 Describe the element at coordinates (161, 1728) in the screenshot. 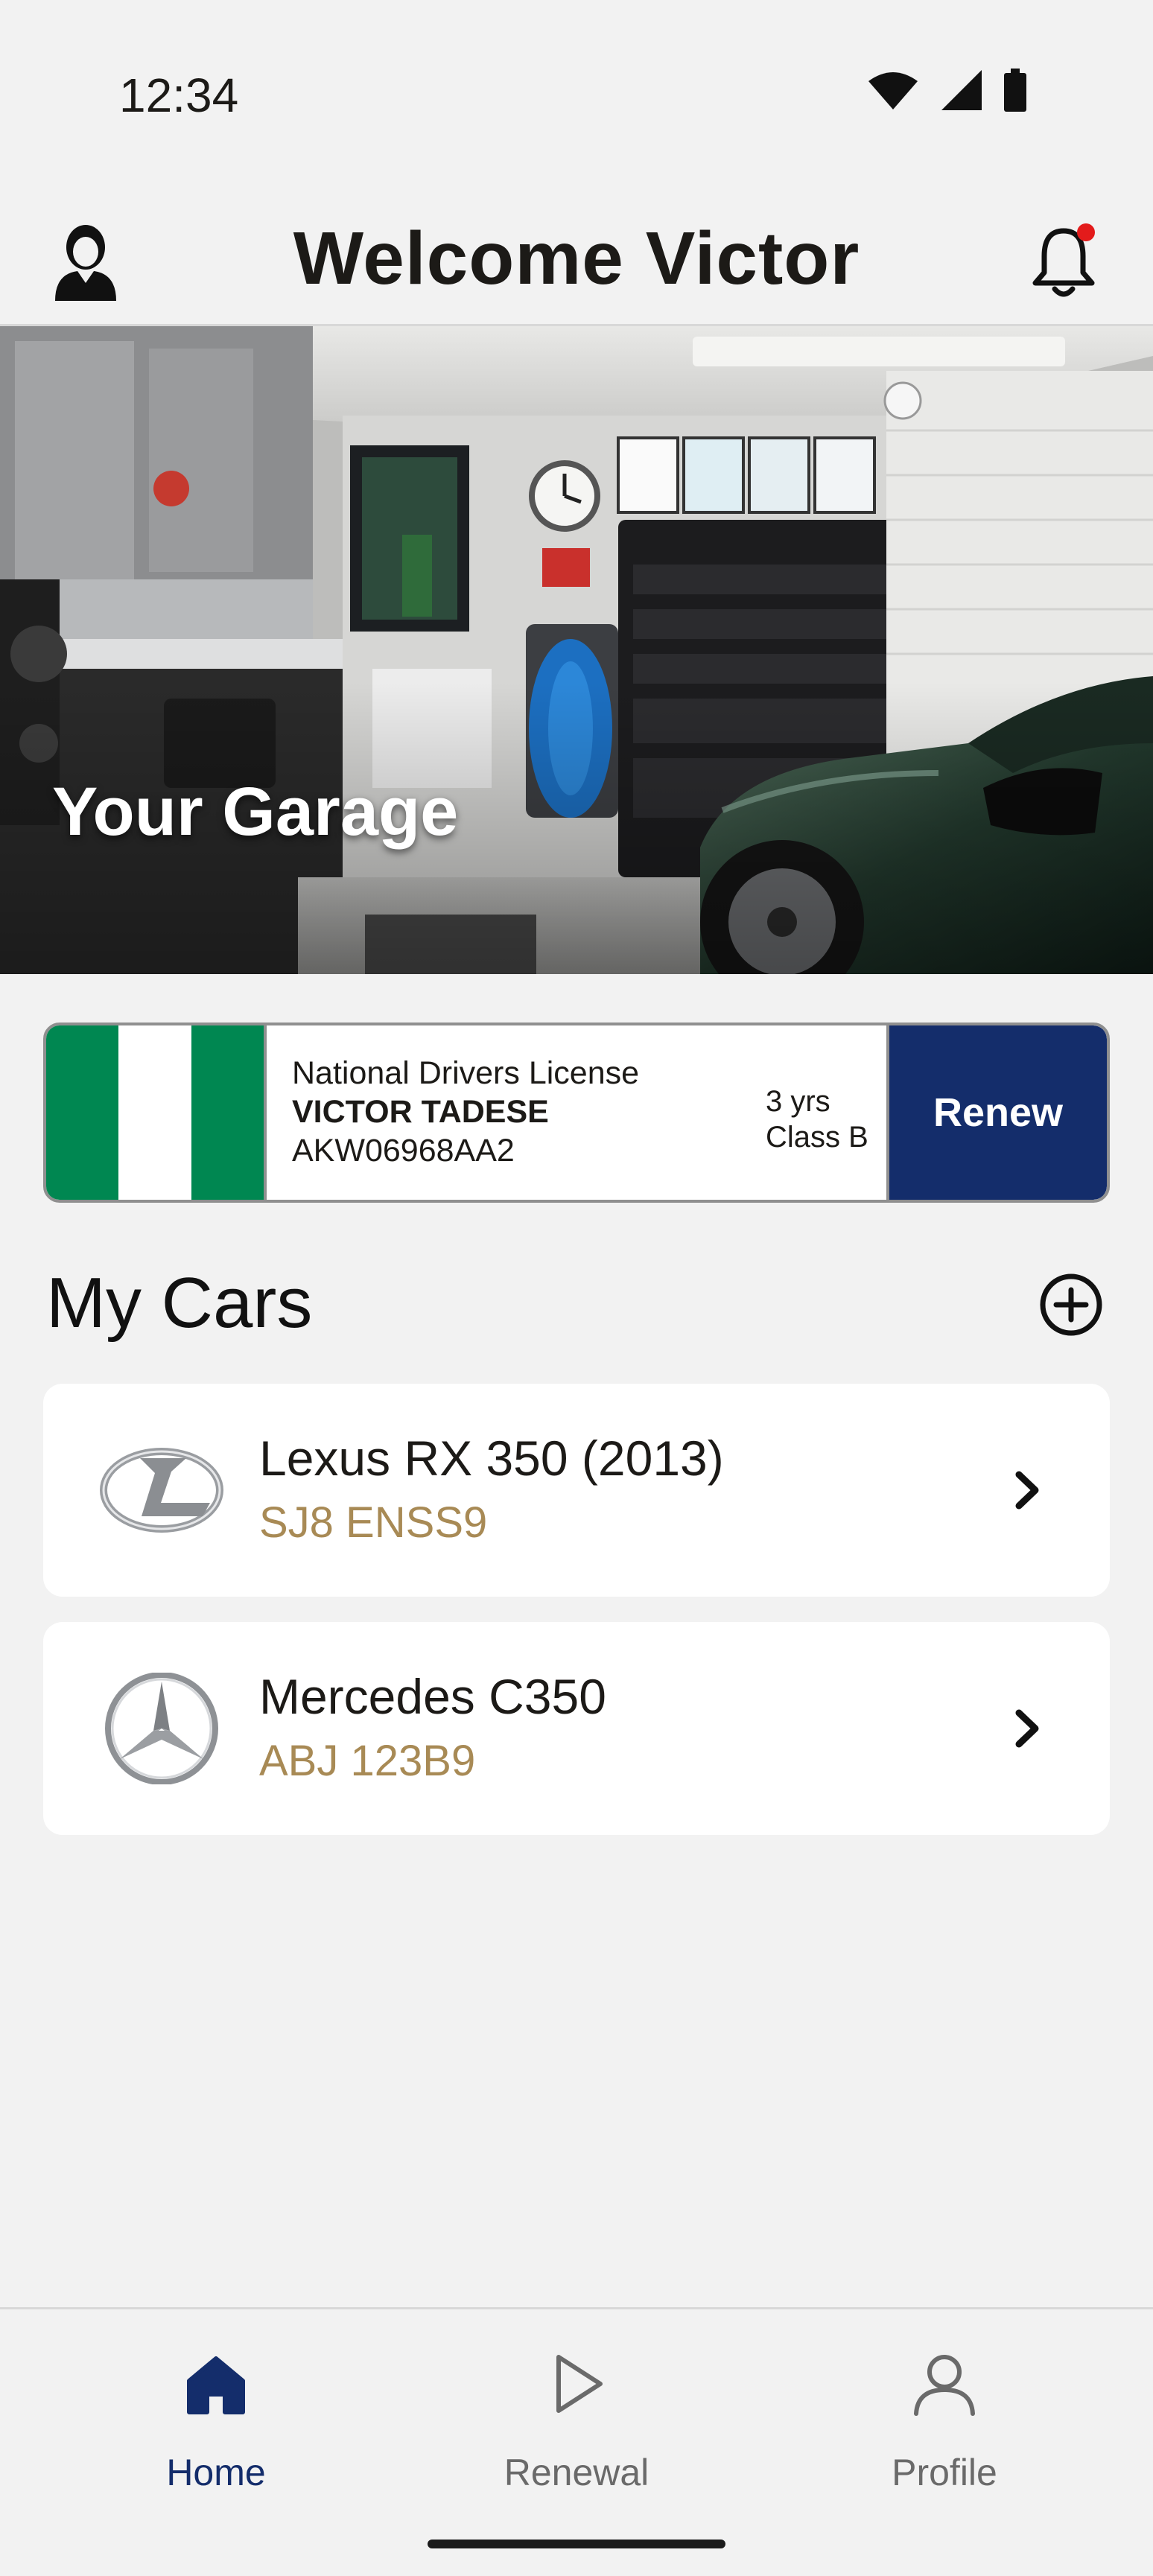

I see `mercedes-logo-icon` at that location.